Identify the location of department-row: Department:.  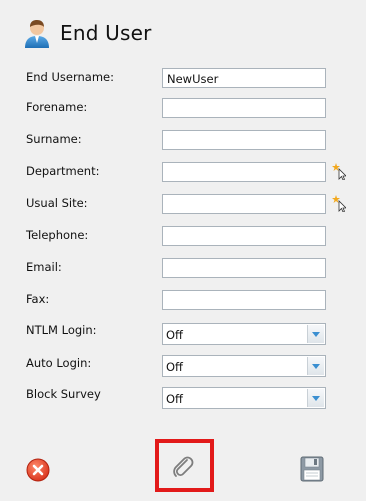
(183, 173).